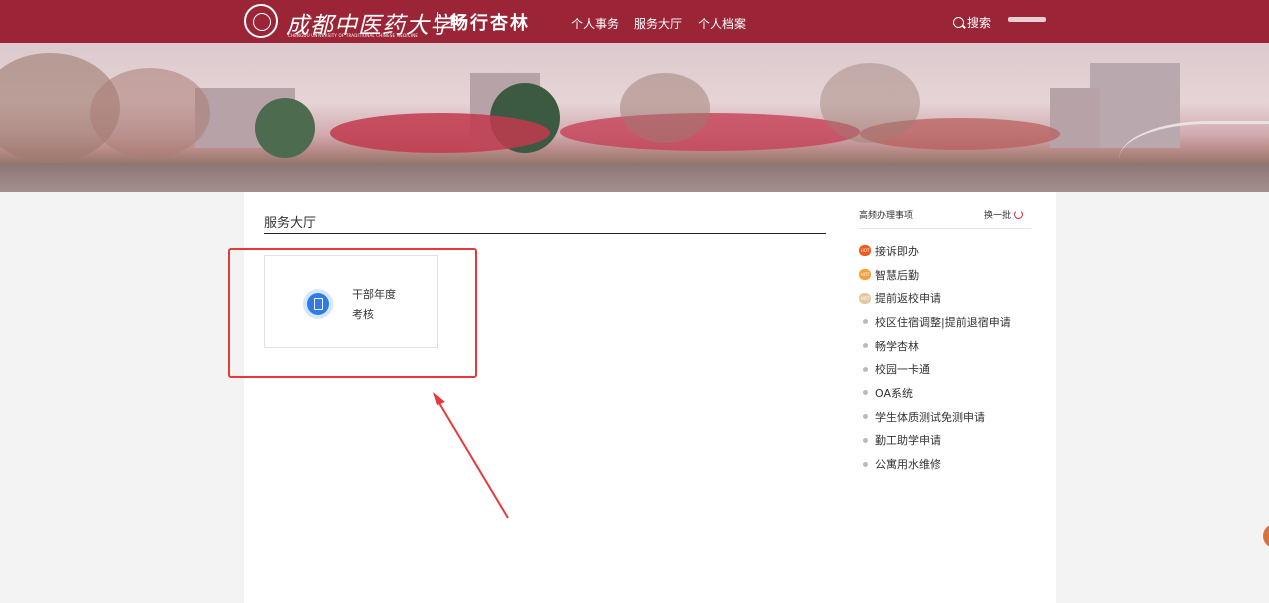 This screenshot has width=1269, height=603. What do you see at coordinates (471, 455) in the screenshot?
I see `annotation-arrow-icon` at bounding box center [471, 455].